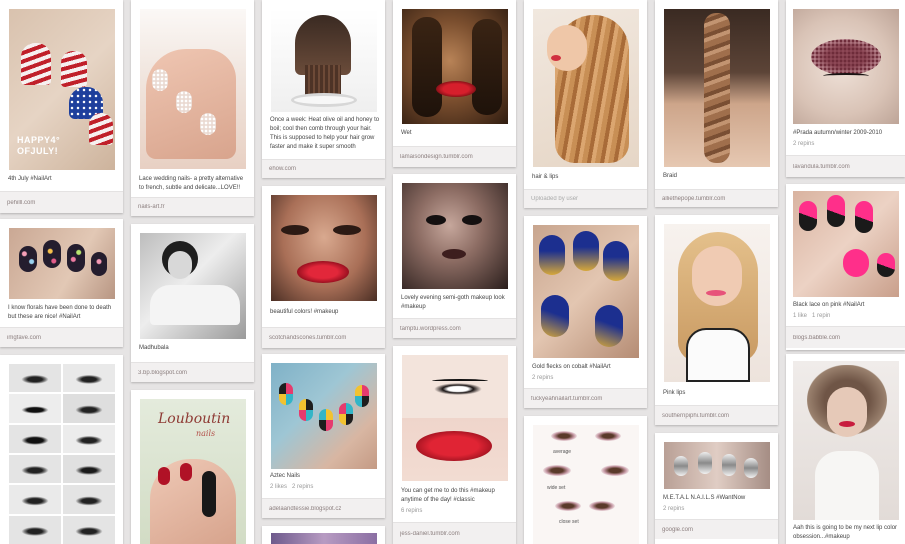 This screenshot has height=544, width=905. What do you see at coordinates (304, 312) in the screenshot?
I see `pin-description: beautiful colors! #makeup` at bounding box center [304, 312].